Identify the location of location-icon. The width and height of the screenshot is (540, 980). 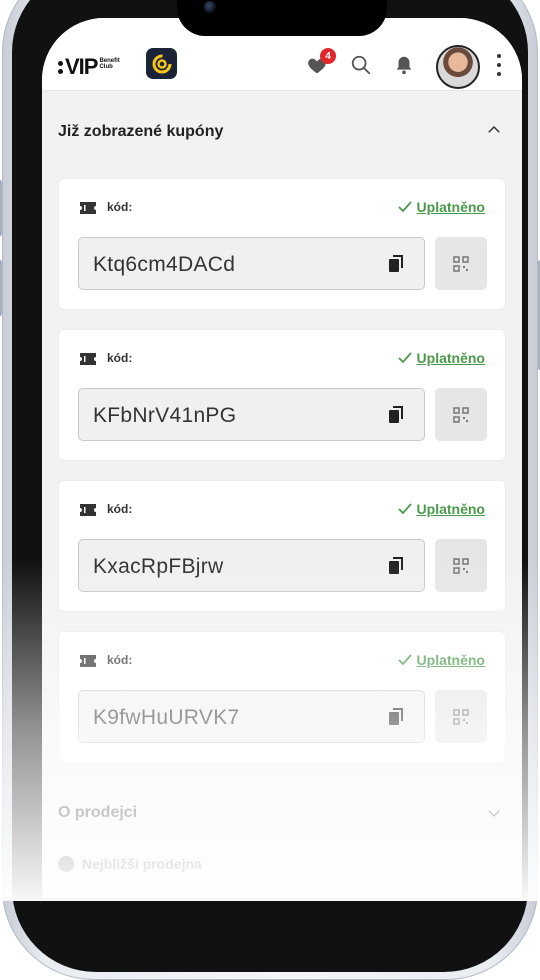
(66, 864).